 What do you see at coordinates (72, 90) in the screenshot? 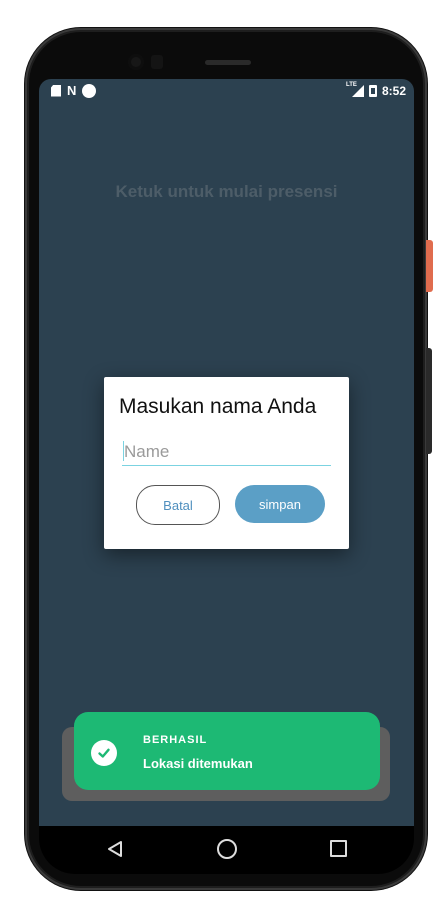
I see `n-icon: N` at bounding box center [72, 90].